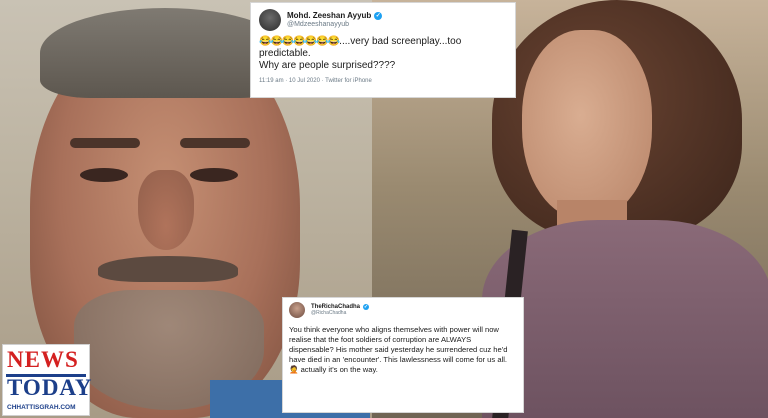 This screenshot has width=768, height=418. What do you see at coordinates (43, 359) in the screenshot?
I see `logo-word-news: NEWS` at bounding box center [43, 359].